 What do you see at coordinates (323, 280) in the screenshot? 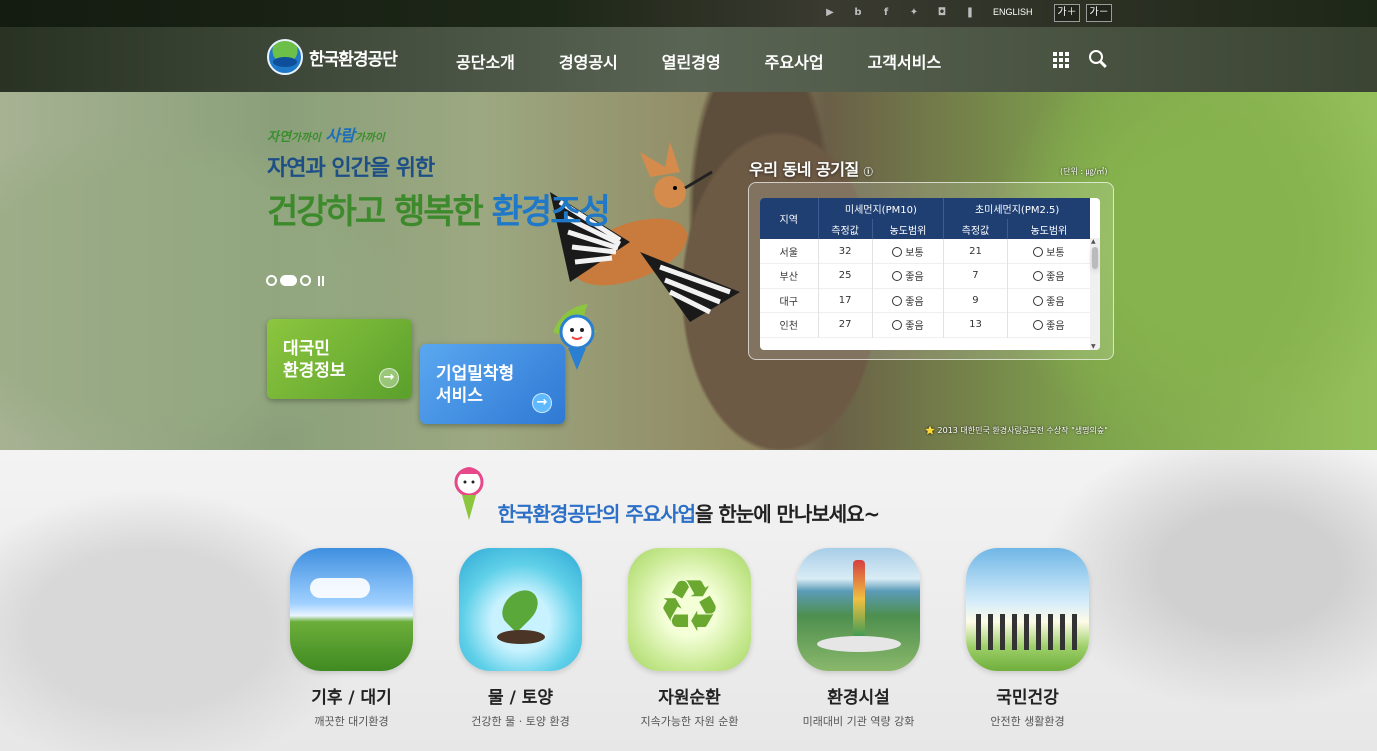
I see `pause-icon` at bounding box center [323, 280].